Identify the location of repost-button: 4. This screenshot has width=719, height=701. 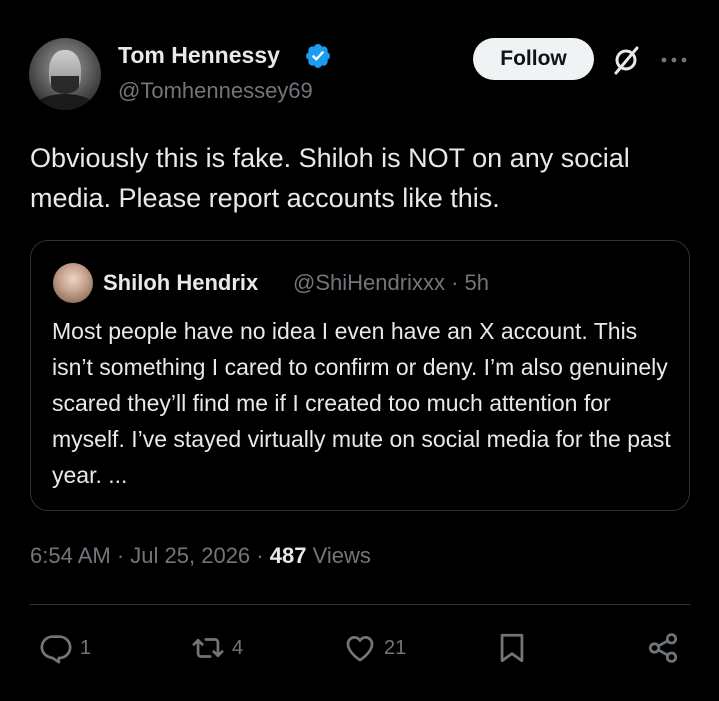
(216, 648).